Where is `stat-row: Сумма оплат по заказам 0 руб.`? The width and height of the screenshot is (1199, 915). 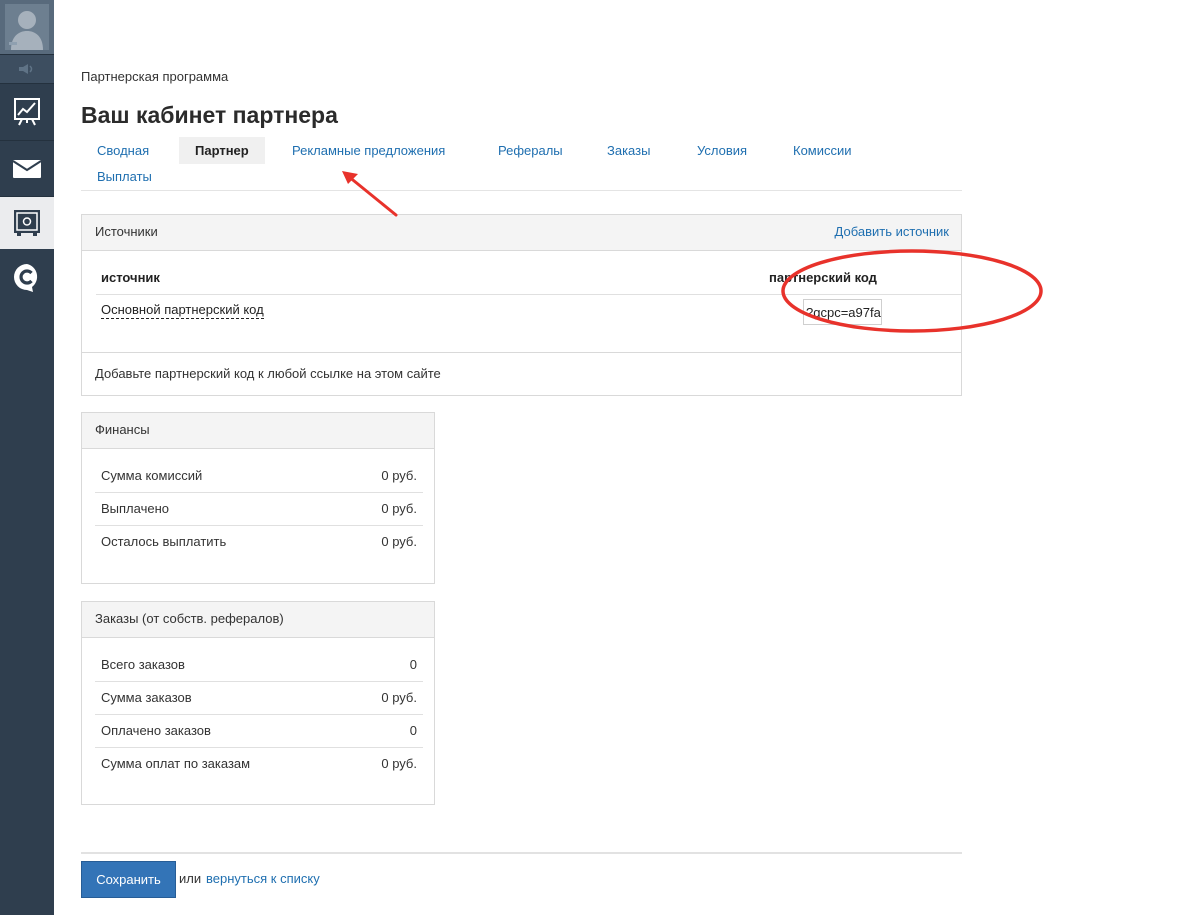 stat-row: Сумма оплат по заказам 0 руб. is located at coordinates (259, 764).